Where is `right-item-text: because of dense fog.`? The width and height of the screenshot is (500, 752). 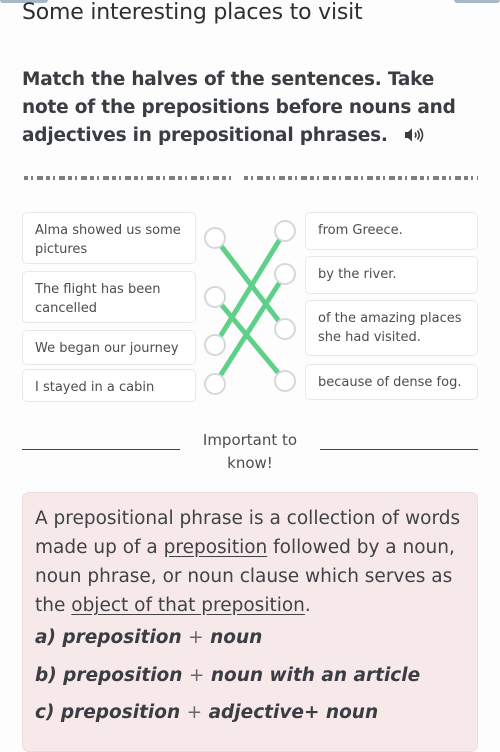 right-item-text: because of dense fog. is located at coordinates (390, 382).